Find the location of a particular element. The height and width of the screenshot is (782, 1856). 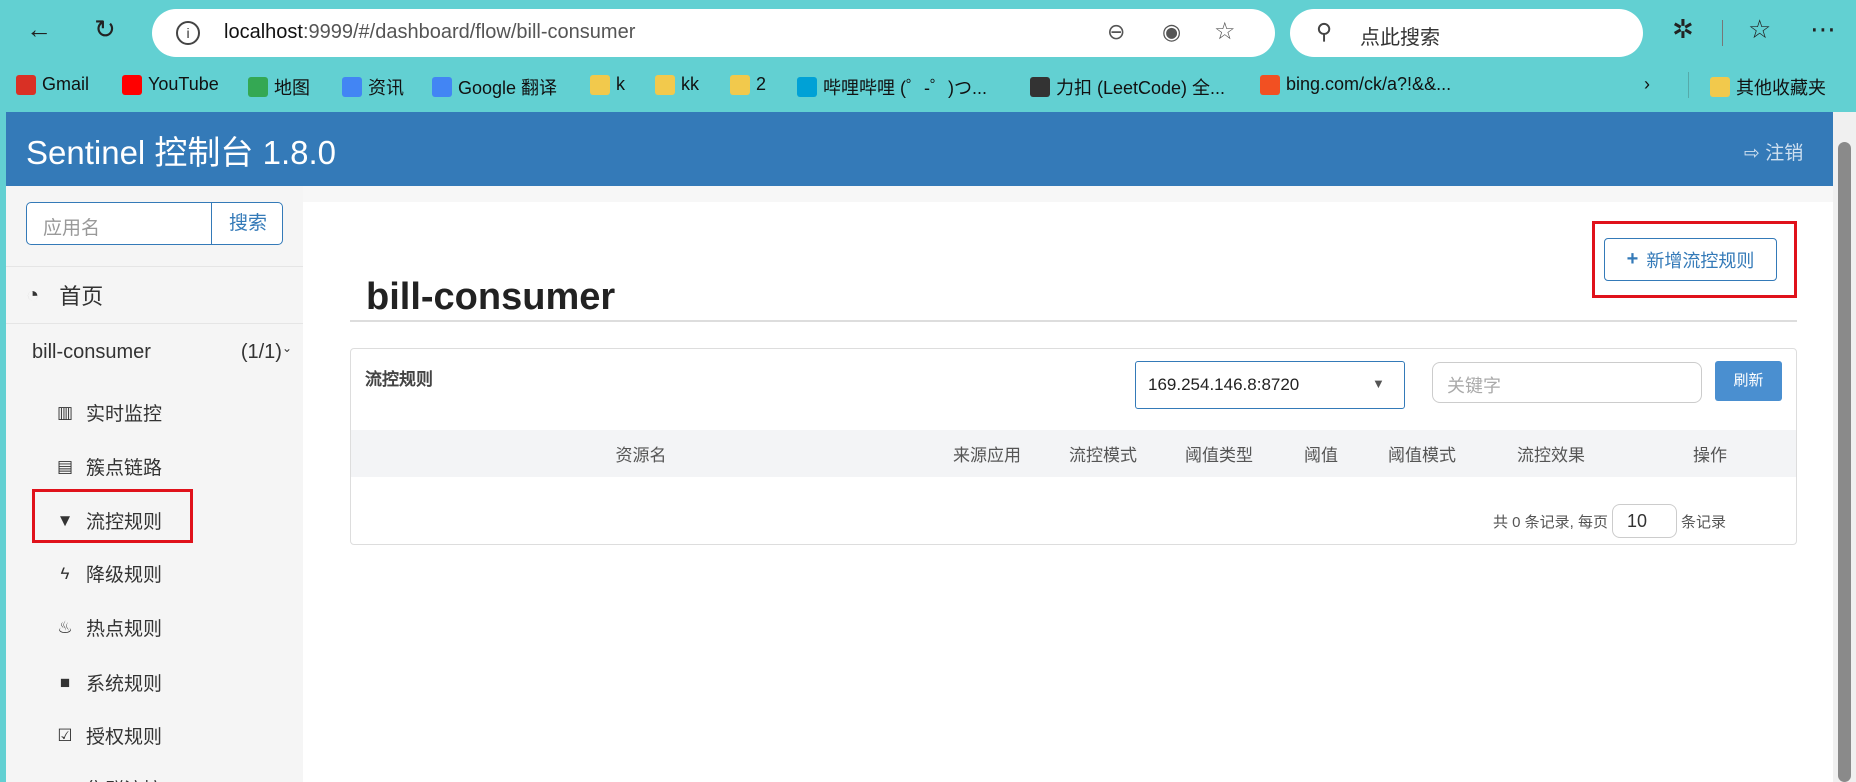

sidebar-item: ▥ 实时监控 is located at coordinates (109, 412).